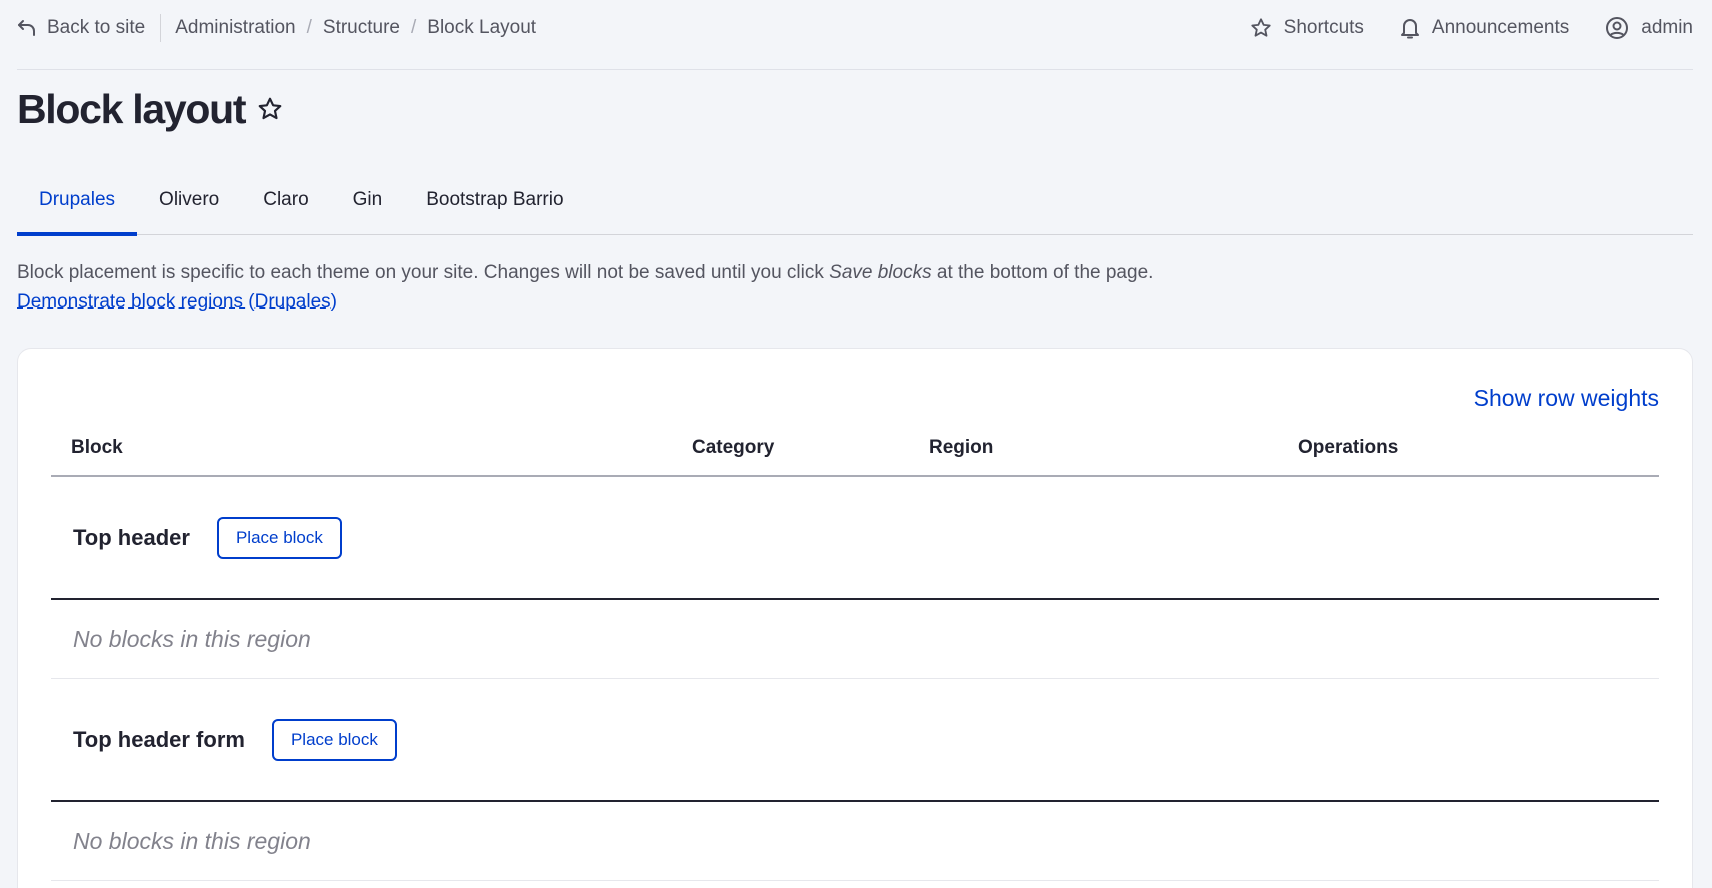  Describe the element at coordinates (161, 28) in the screenshot. I see `toolbar-divider` at that location.